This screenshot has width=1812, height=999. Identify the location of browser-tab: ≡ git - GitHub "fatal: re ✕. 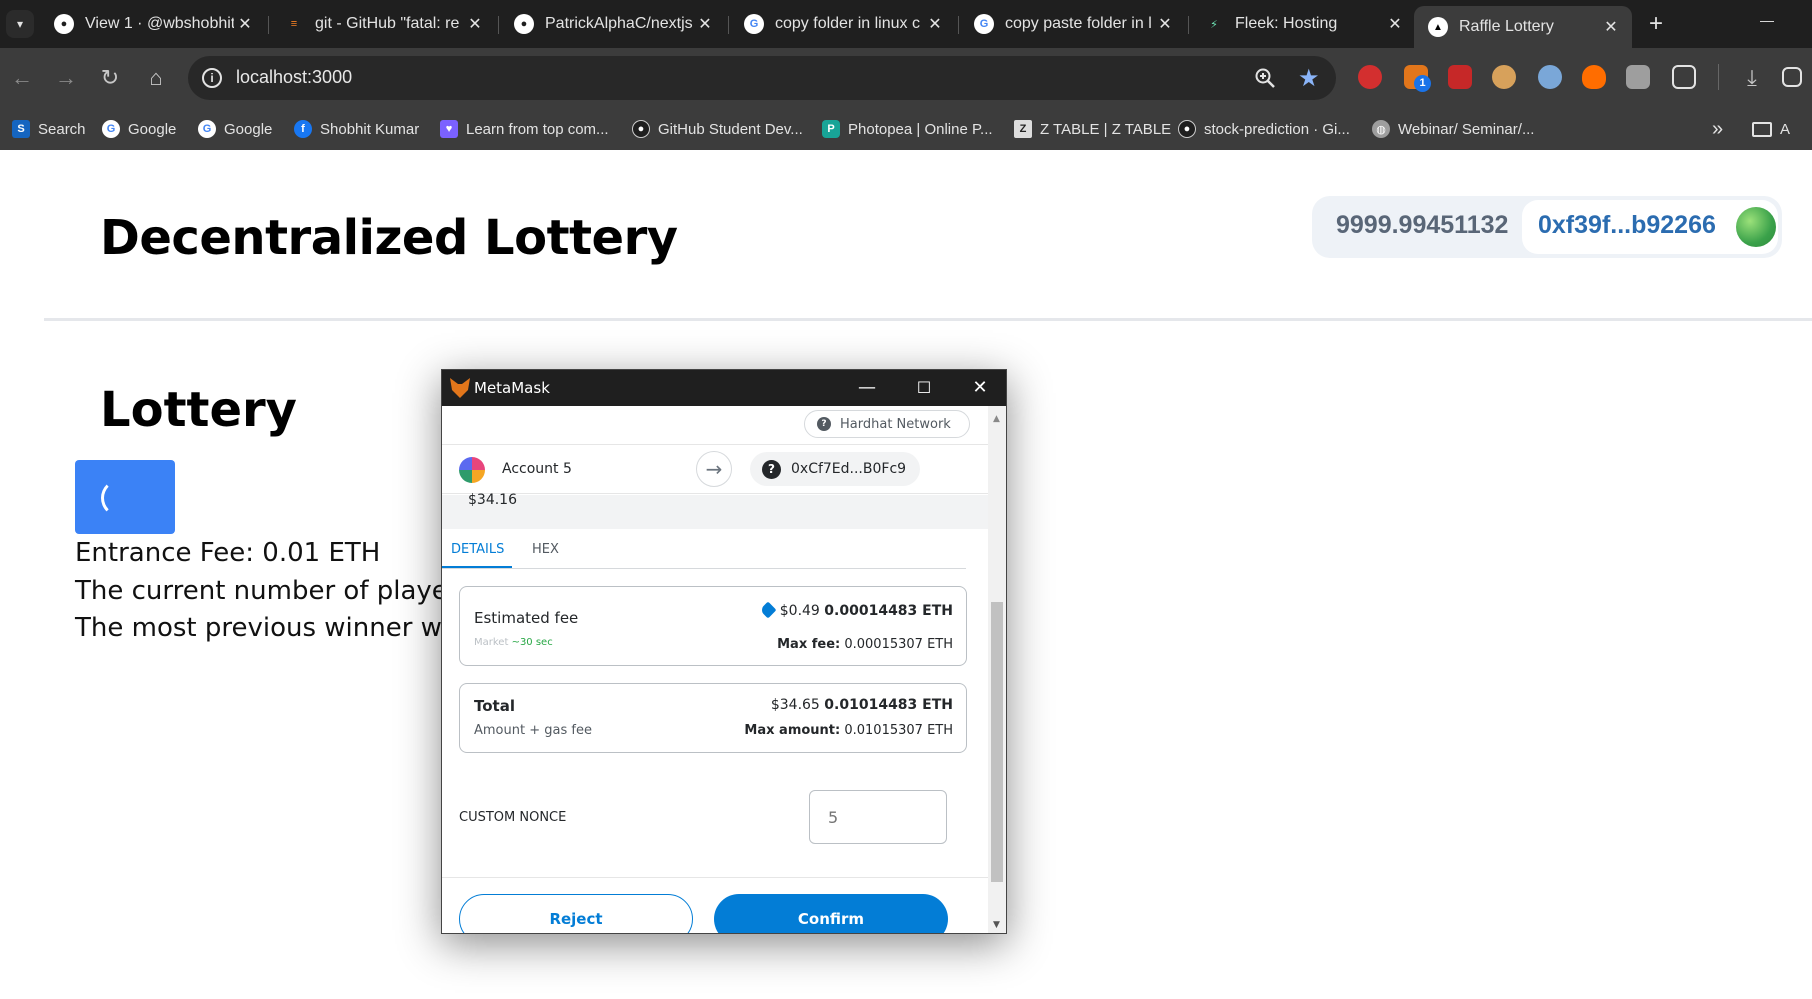
(383, 24).